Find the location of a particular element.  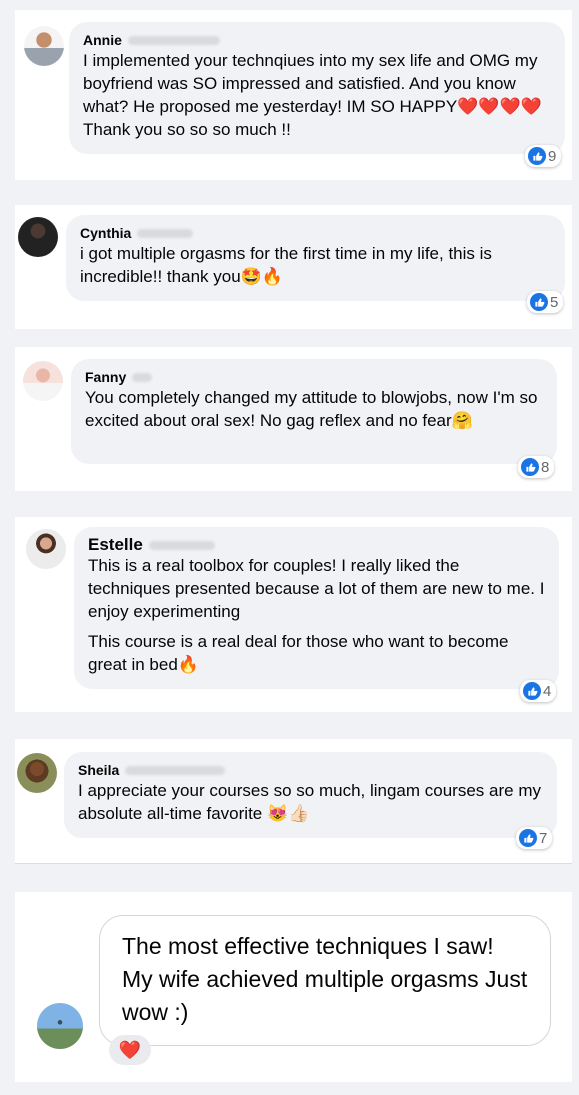

heart-icon: ❤️ is located at coordinates (130, 1049).